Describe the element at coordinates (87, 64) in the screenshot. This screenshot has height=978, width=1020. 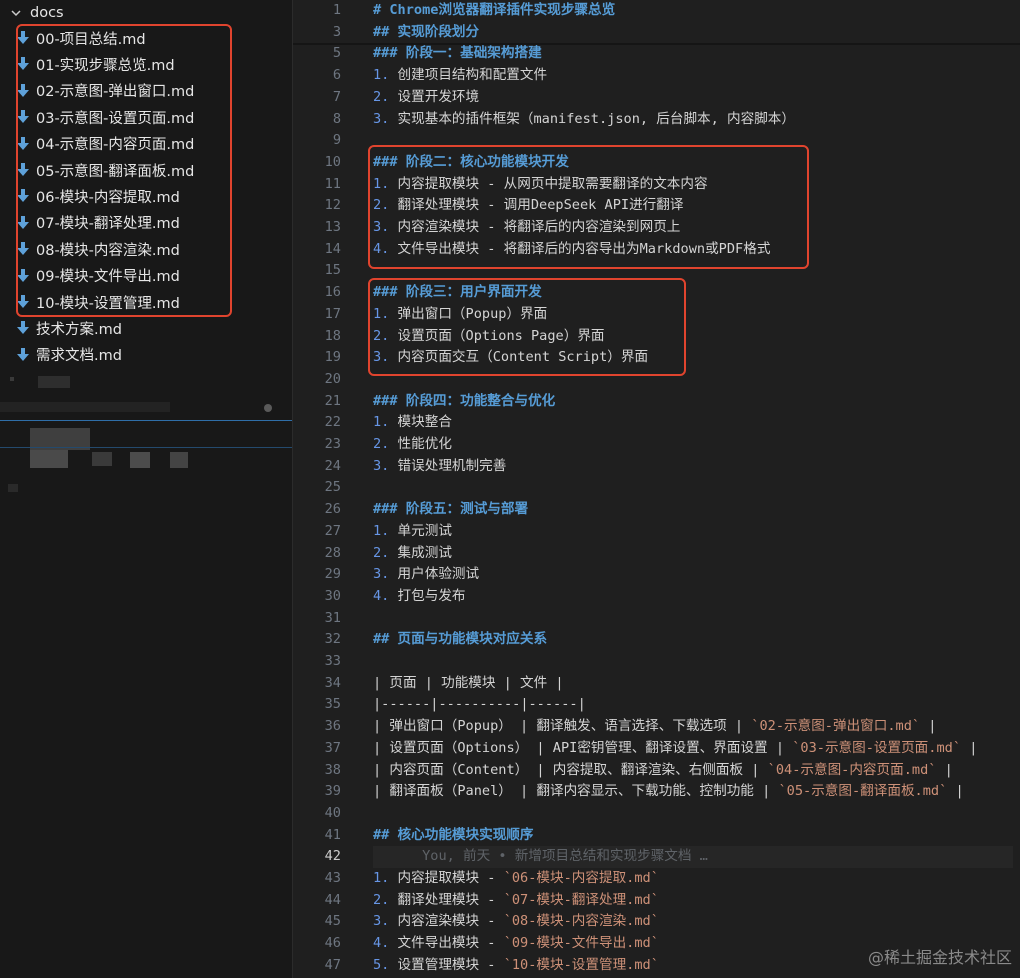
I see `file-item: 01-实现步骤总览.md` at that location.